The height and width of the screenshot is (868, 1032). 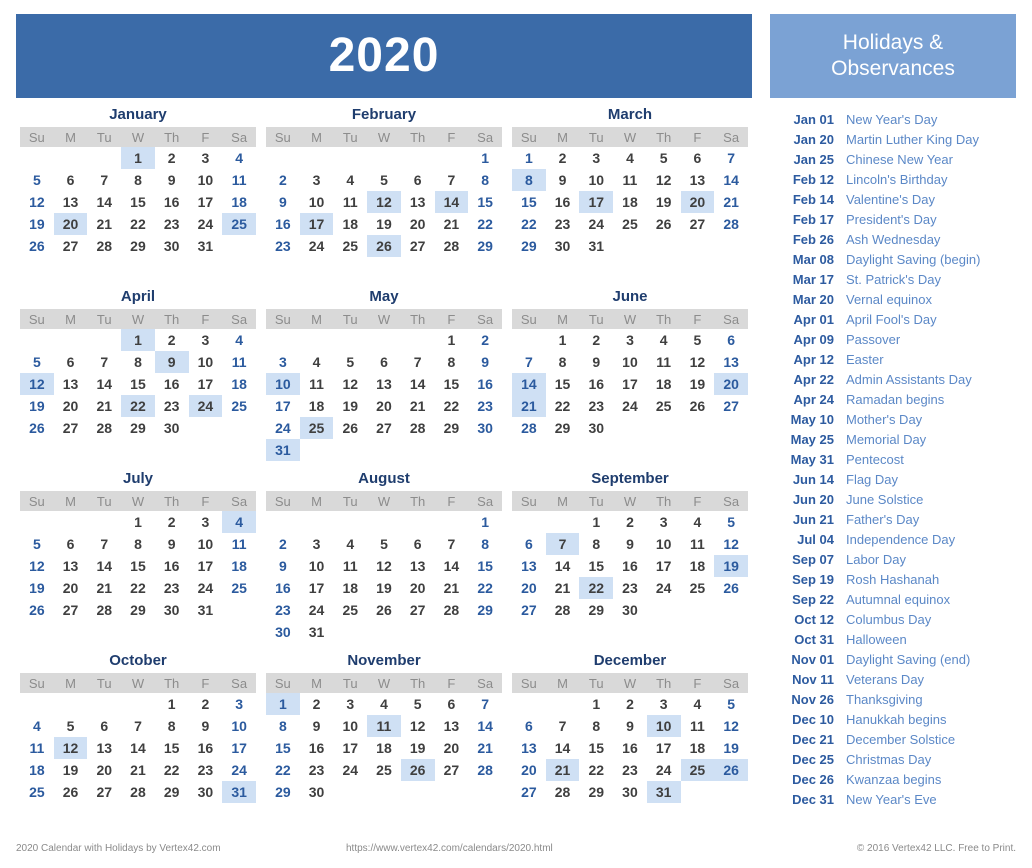 I want to click on day-cell: 9, so click(x=282, y=566).